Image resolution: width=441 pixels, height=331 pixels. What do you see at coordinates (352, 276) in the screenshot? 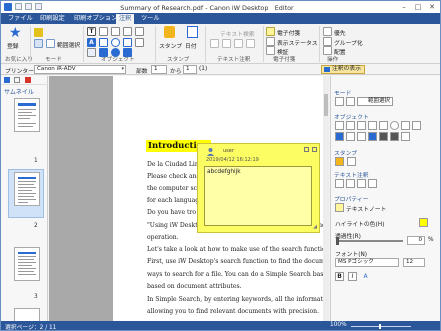
I see `italic-button: I` at bounding box center [352, 276].